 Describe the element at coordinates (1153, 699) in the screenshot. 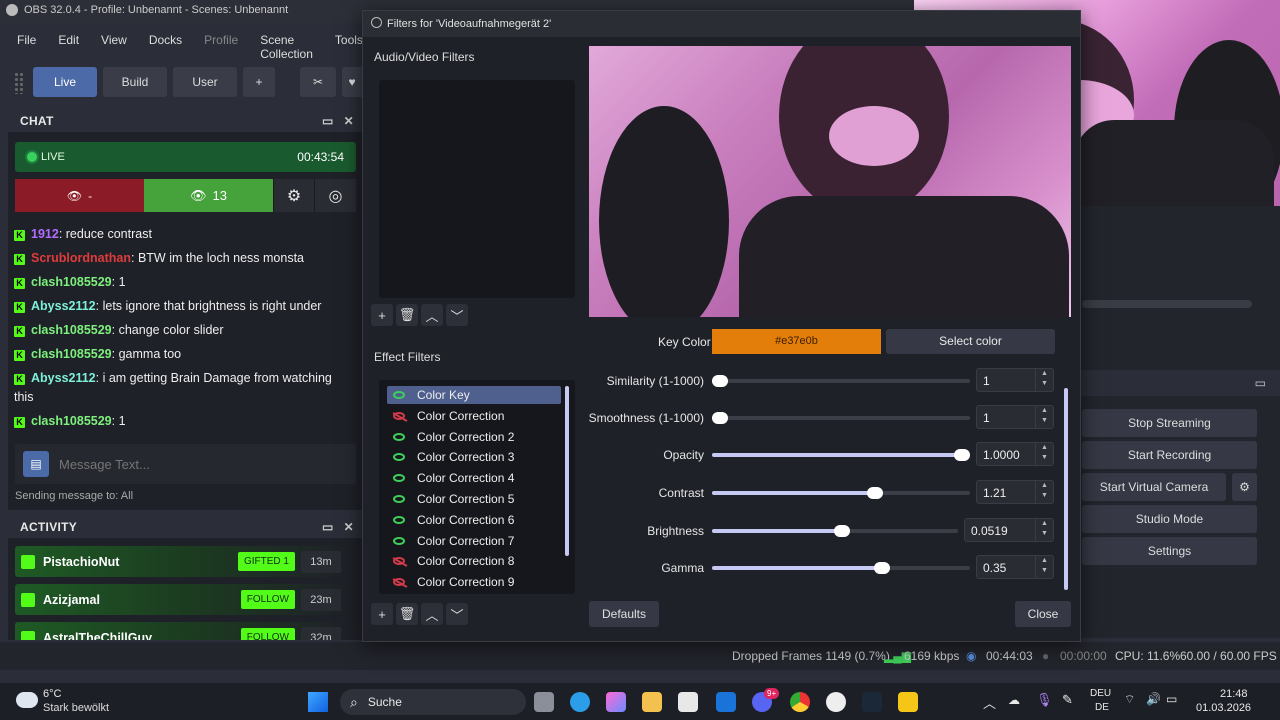

I see `volume-icon: 🔊` at that location.